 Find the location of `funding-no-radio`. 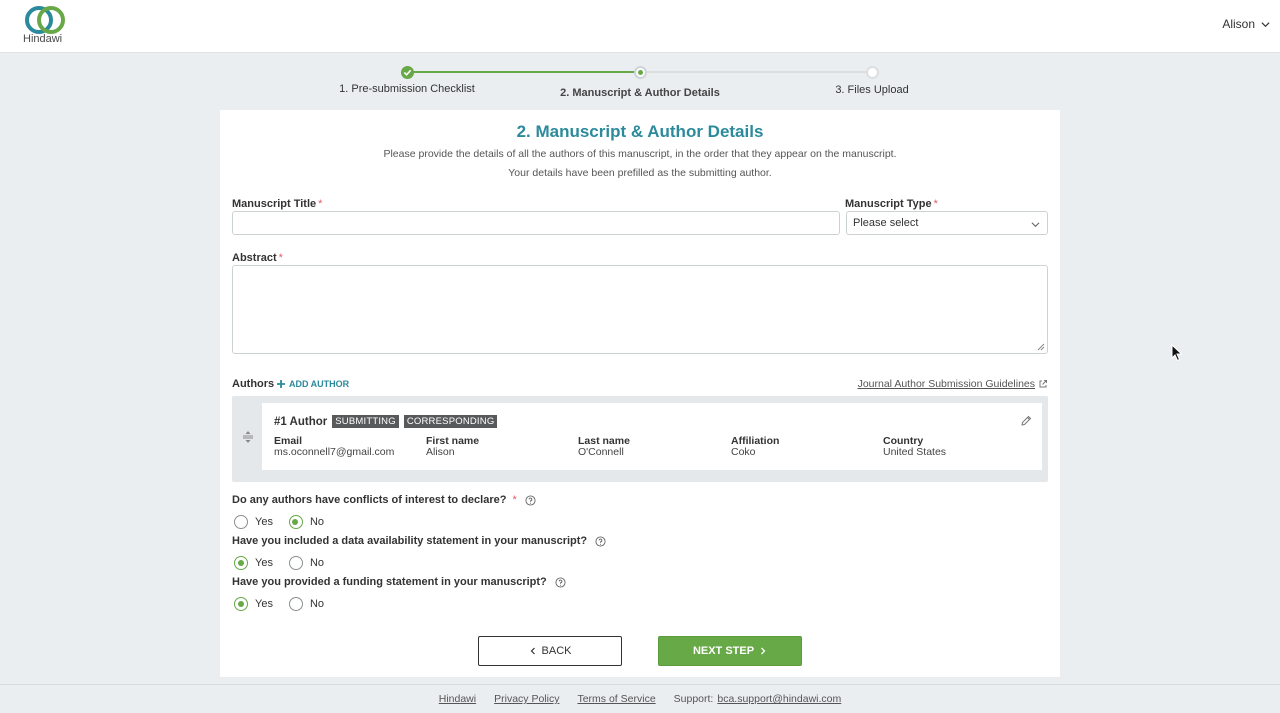

funding-no-radio is located at coordinates (295, 604).